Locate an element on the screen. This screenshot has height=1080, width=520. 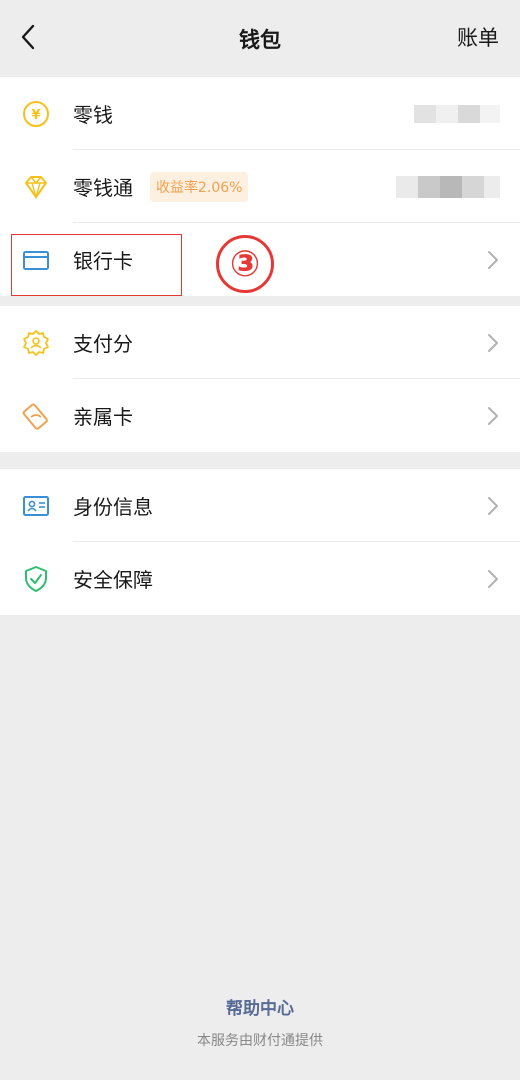
row-lingqiantong: 零钱通 收益率2.06% is located at coordinates (260, 186).